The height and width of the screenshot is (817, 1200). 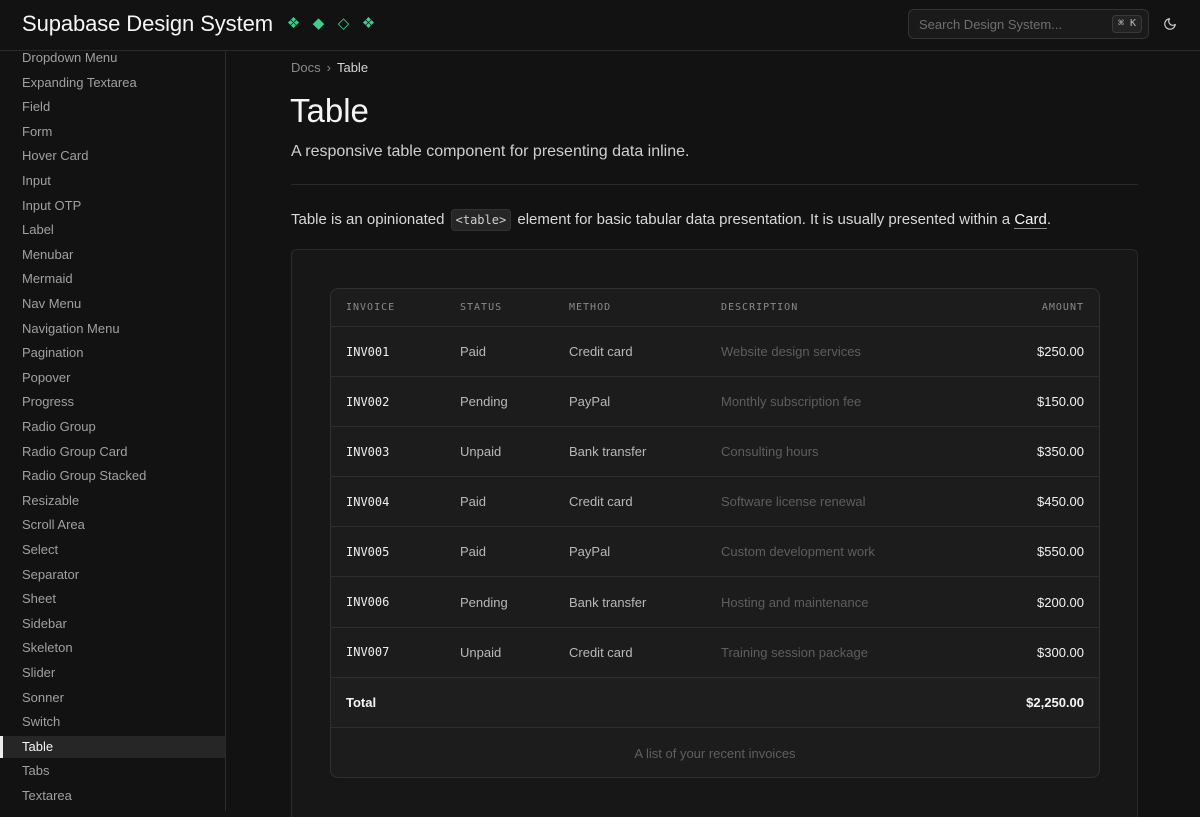 I want to click on table-header-row: INVOICE STATUS METHOD DESCRIPTION AMOUNT, so click(x=715, y=308).